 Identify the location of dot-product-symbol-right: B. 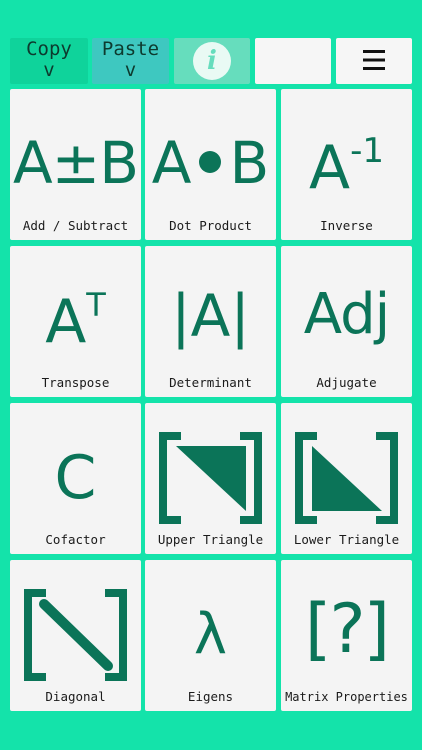
(249, 163).